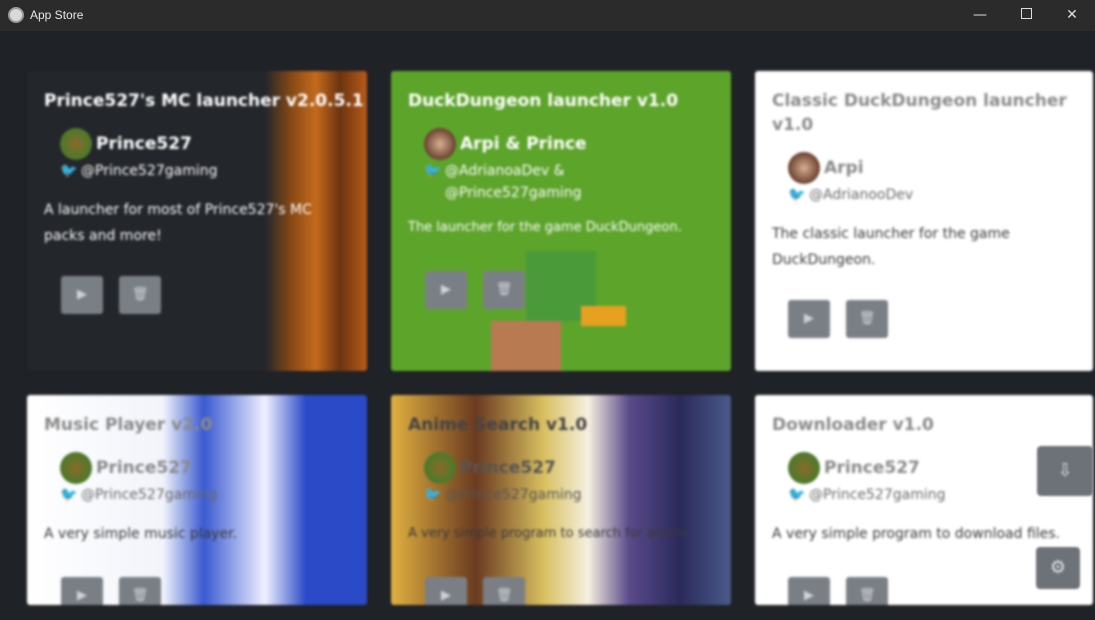 Image resolution: width=1095 pixels, height=620 pixels. I want to click on gear-icon: ⚙, so click(1058, 567).